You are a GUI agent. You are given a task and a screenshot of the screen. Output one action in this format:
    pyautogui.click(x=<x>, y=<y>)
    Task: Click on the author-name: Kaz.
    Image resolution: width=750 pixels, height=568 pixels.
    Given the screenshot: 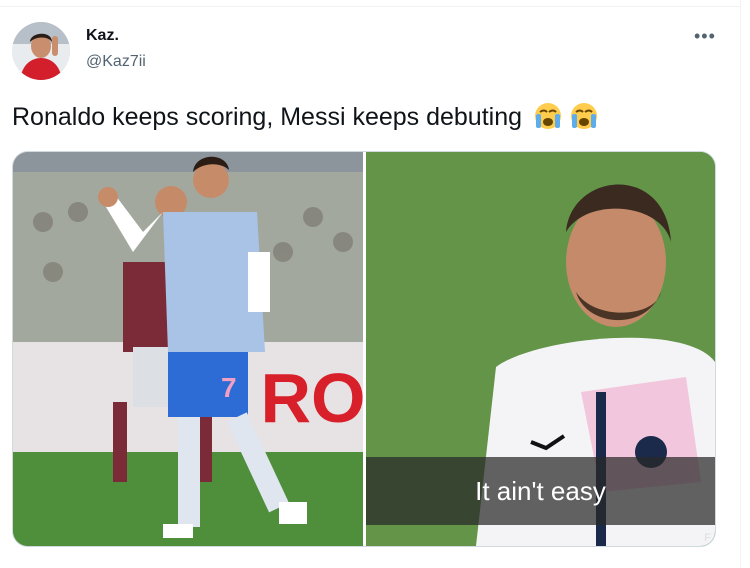 What is the action you would take?
    pyautogui.click(x=102, y=36)
    